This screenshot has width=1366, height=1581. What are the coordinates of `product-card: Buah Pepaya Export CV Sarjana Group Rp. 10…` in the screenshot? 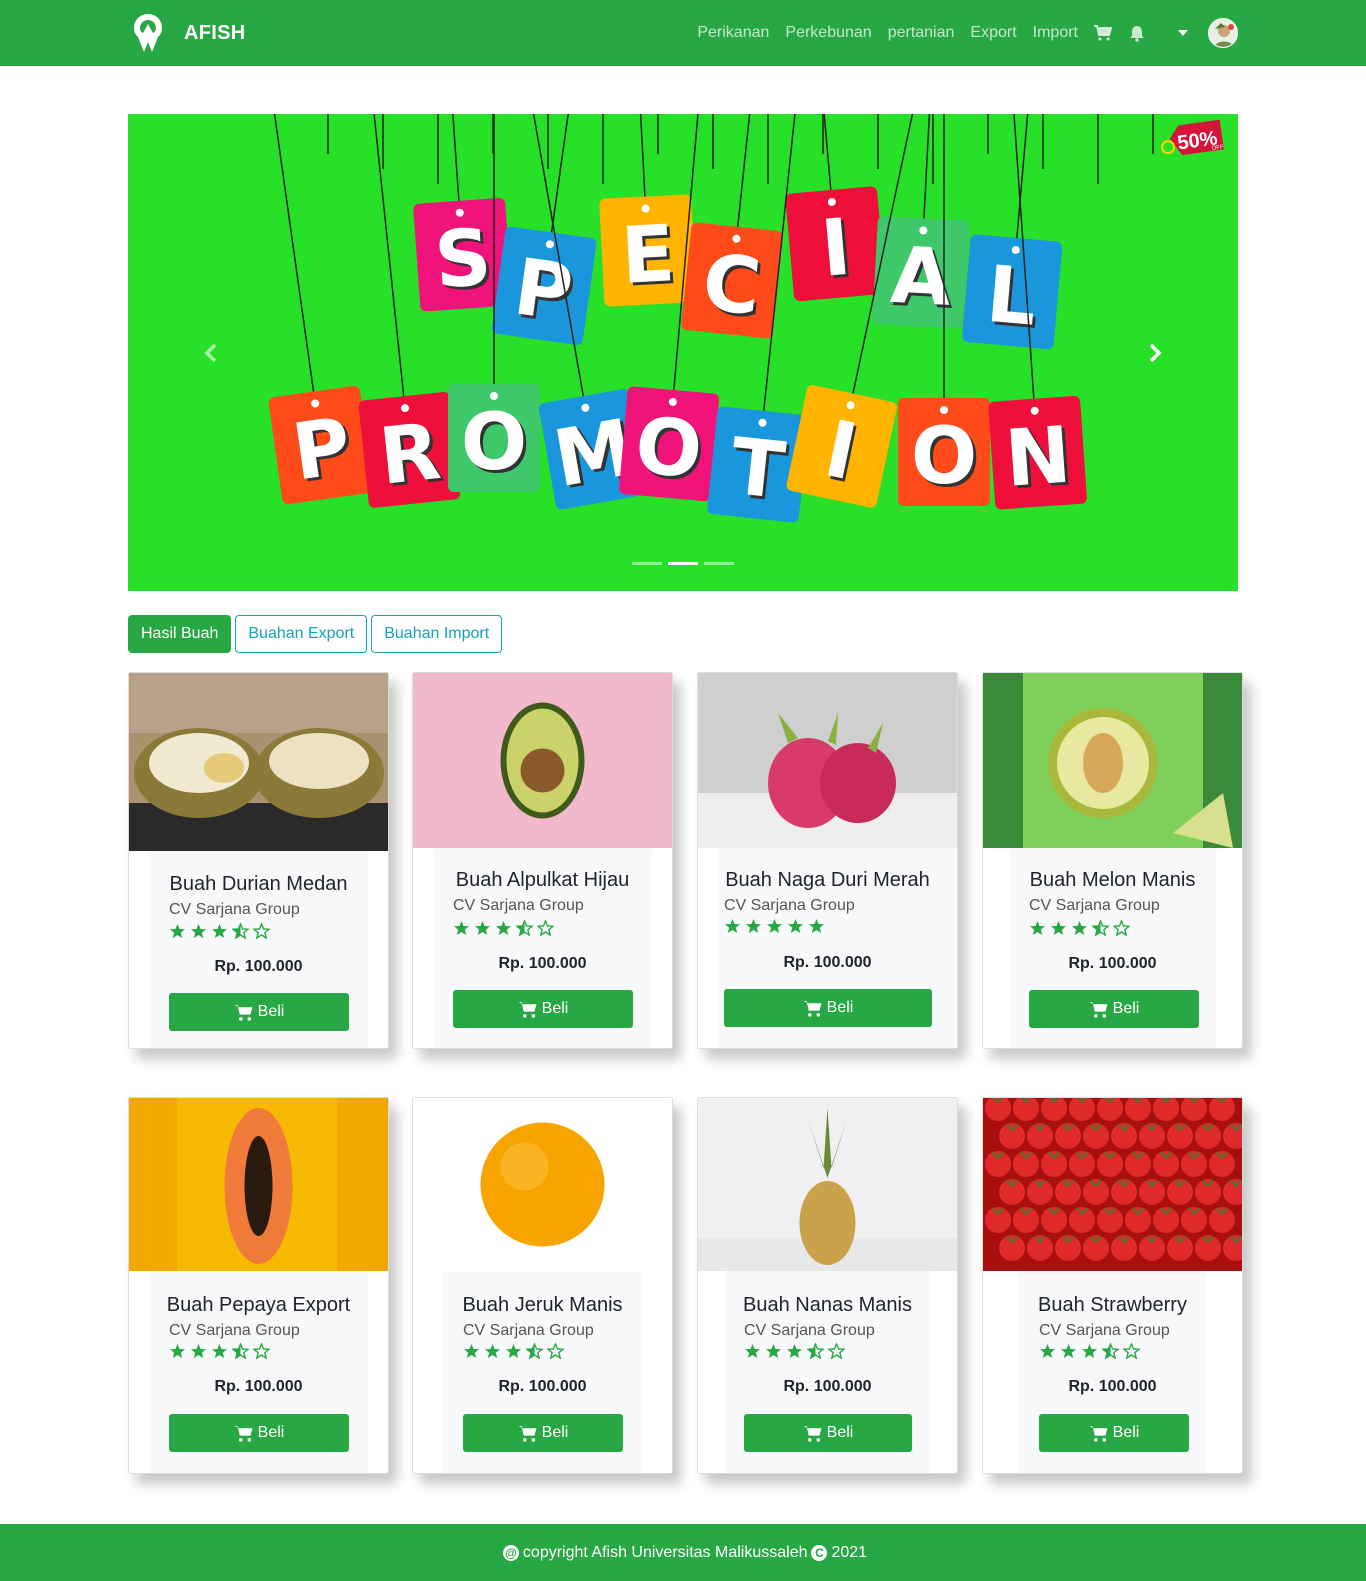 It's located at (258, 1285).